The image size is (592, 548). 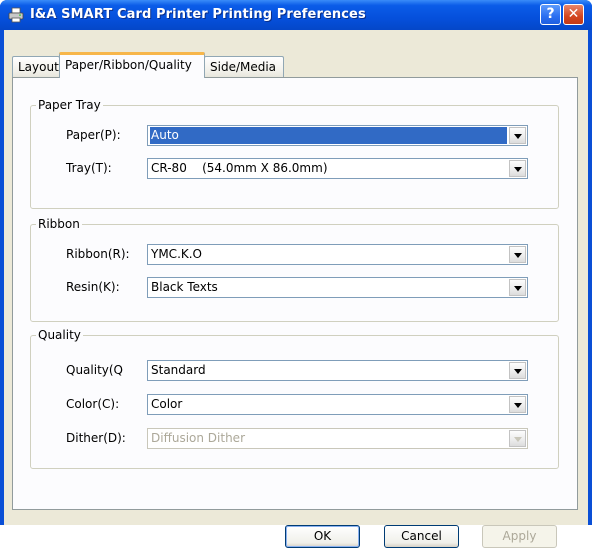 I want to click on paper-select: Auto, so click(x=337, y=135).